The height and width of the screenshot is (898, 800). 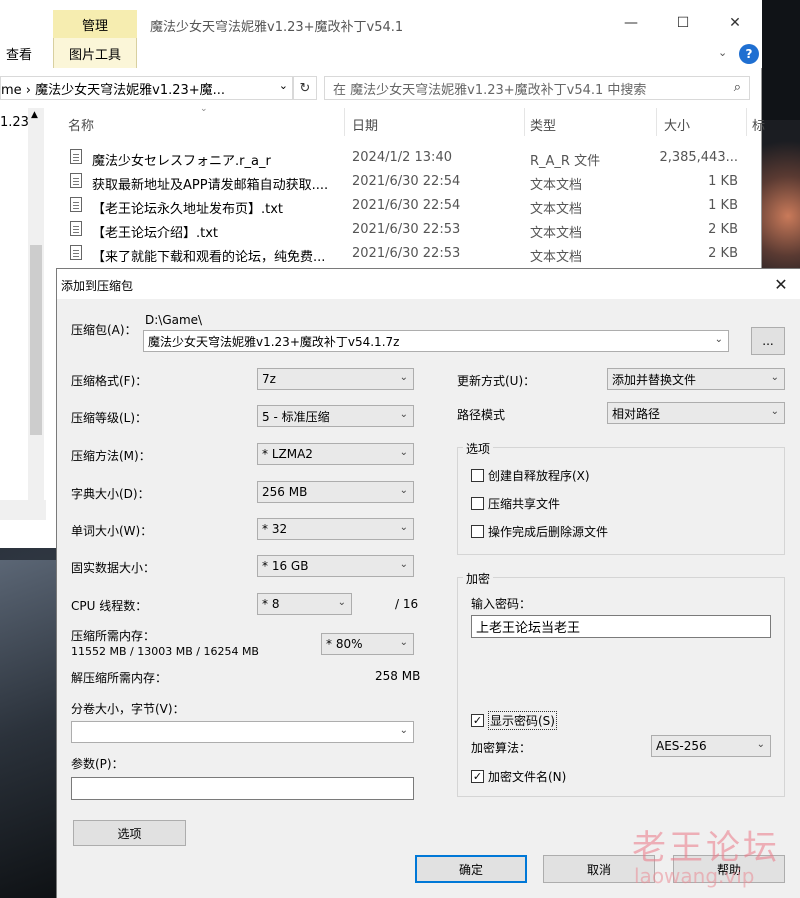 I want to click on level-value: 5 - 标准压缩, so click(x=296, y=416).